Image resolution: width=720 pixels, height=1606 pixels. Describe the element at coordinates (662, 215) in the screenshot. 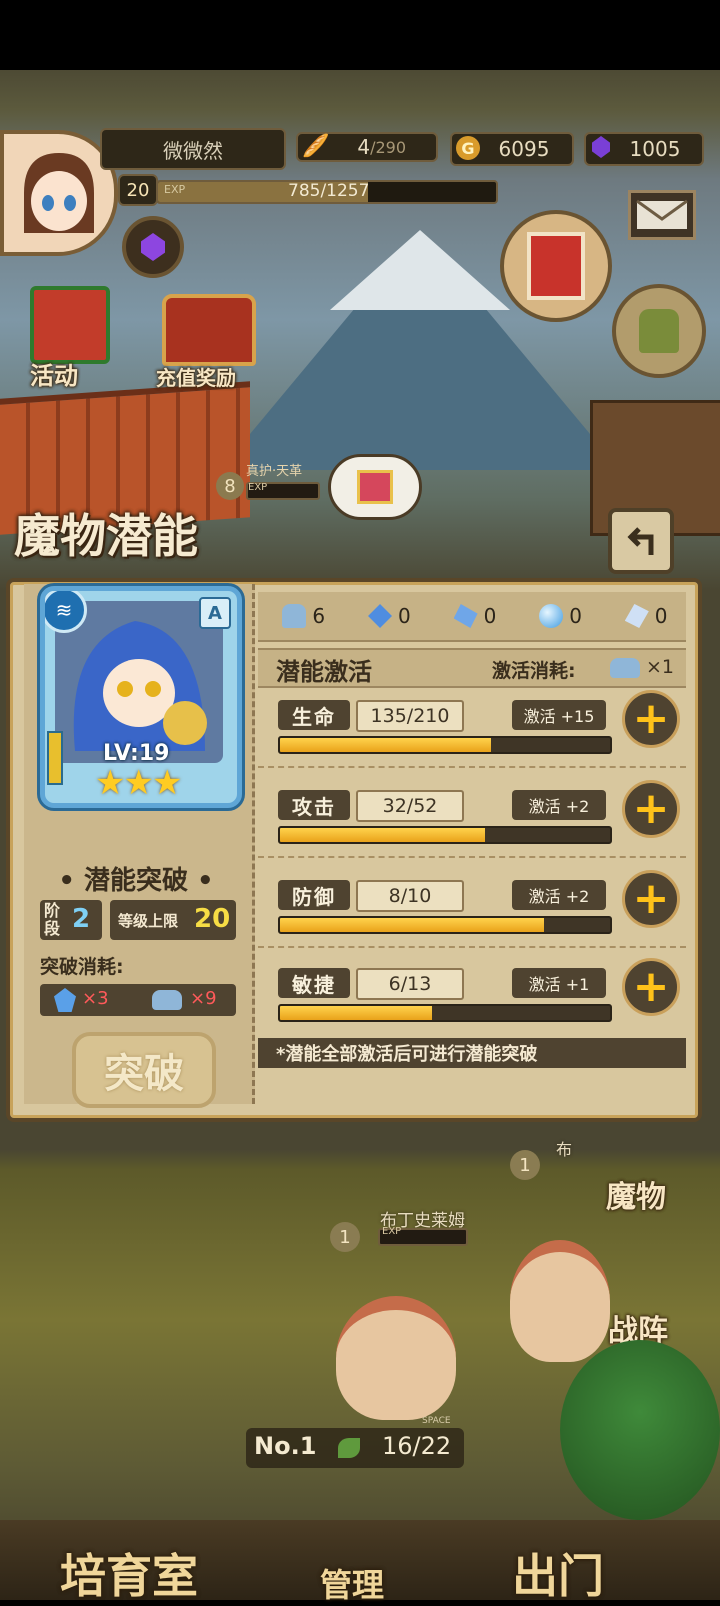

I see `mail-button` at that location.